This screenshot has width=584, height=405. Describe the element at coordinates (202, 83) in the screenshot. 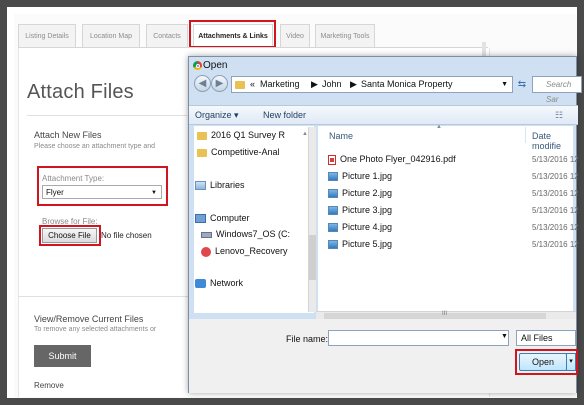

I see `back-button: ◀` at that location.